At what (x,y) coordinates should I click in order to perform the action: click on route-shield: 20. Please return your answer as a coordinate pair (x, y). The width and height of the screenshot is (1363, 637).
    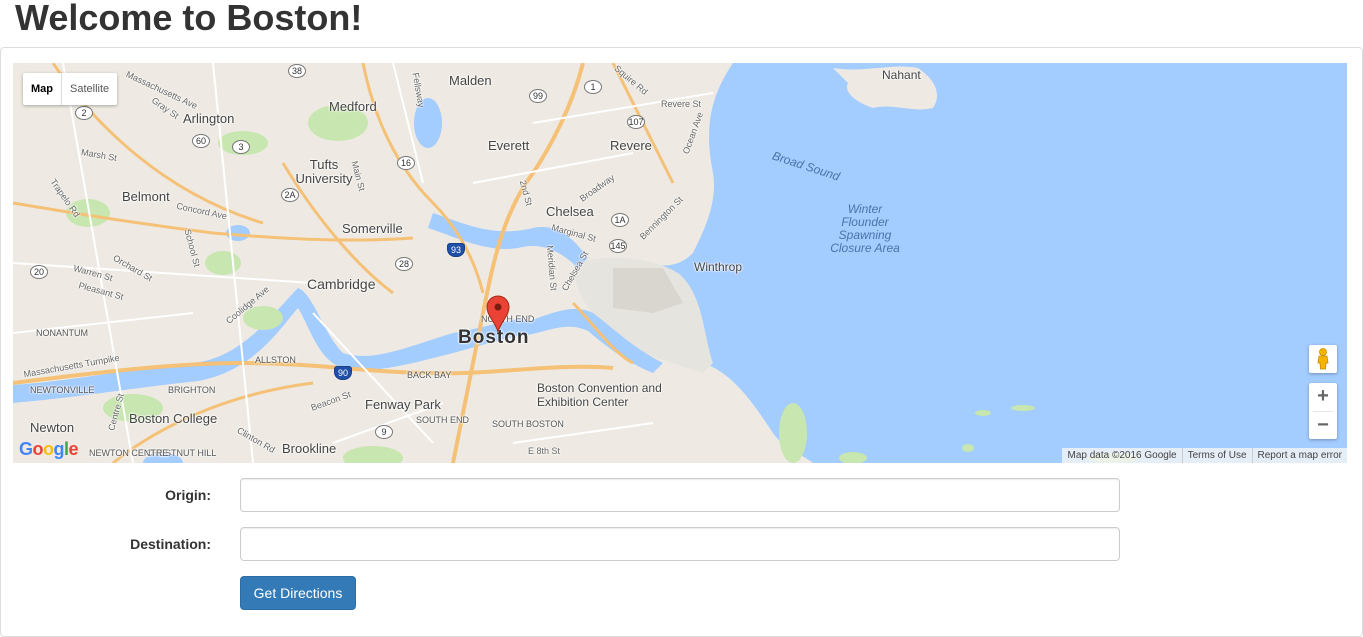
    Looking at the image, I should click on (39, 272).